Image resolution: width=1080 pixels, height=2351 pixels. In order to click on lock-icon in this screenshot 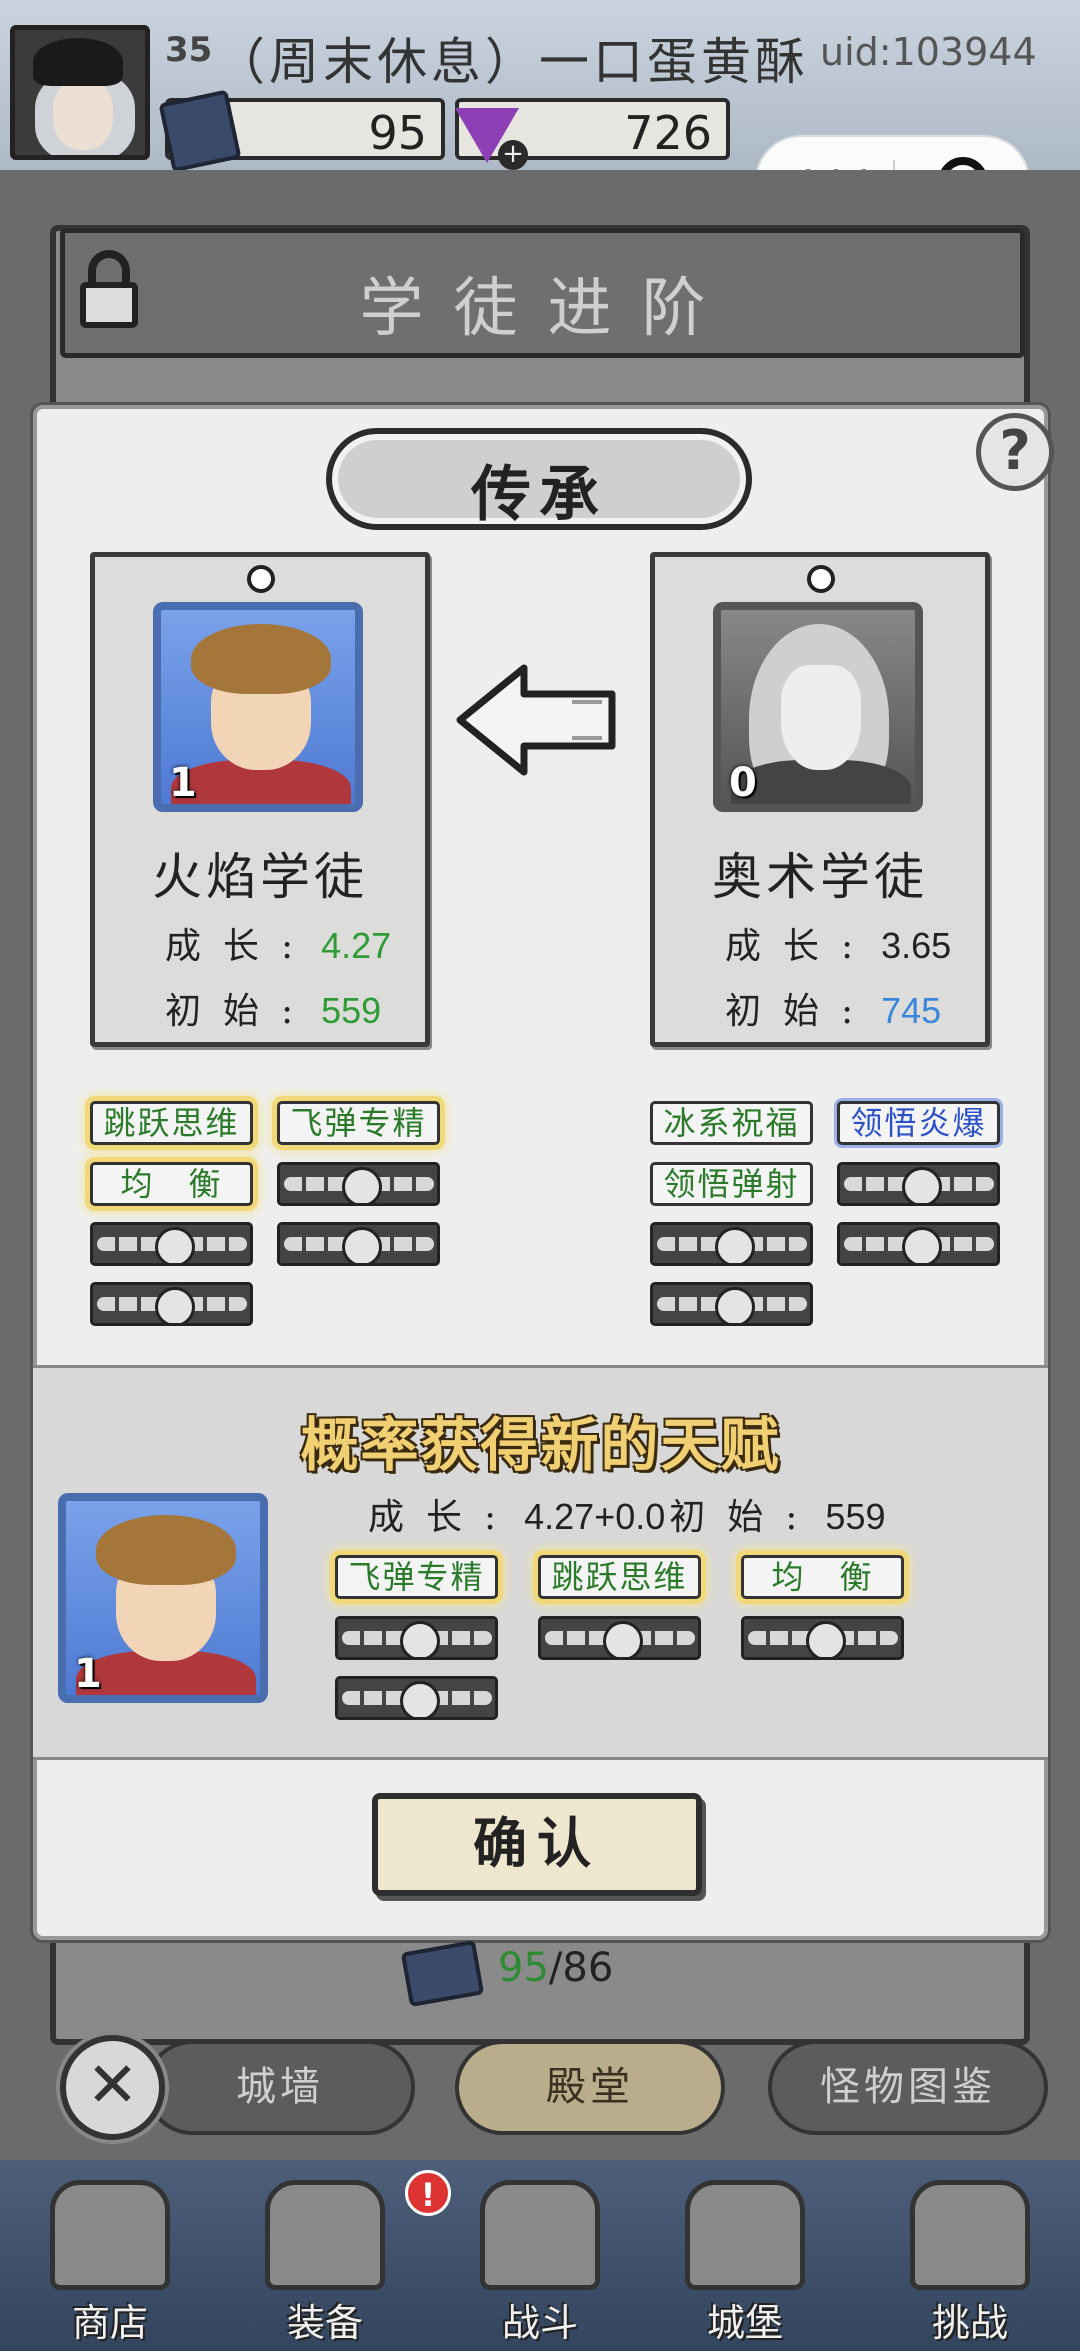, I will do `click(109, 290)`.